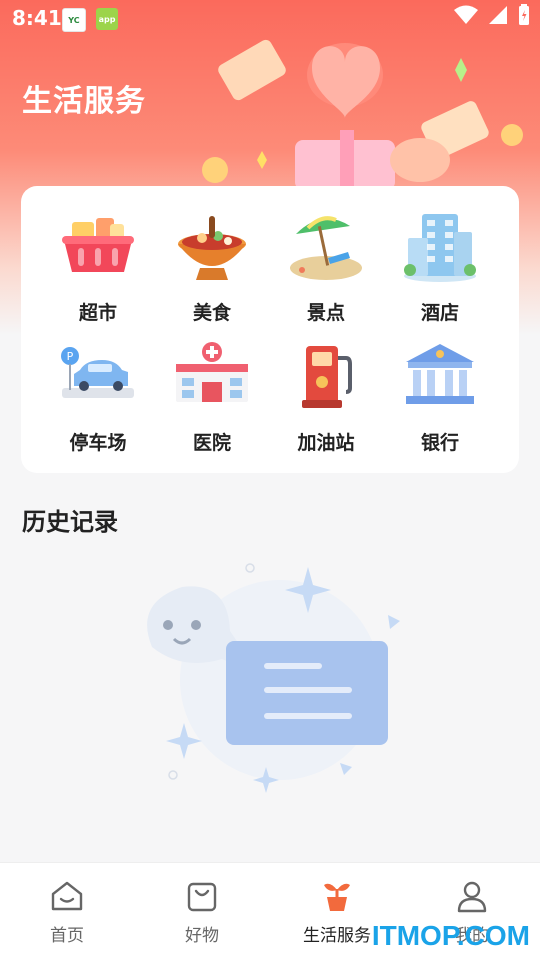  I want to click on beach-umbrella-icon, so click(326, 248).